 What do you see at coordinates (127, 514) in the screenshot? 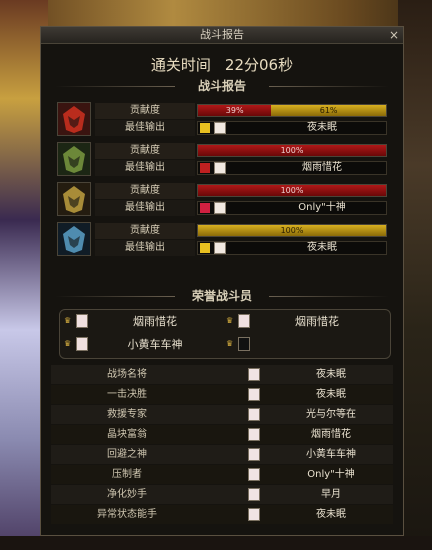
I see `award-title: 异常状态能手` at bounding box center [127, 514].